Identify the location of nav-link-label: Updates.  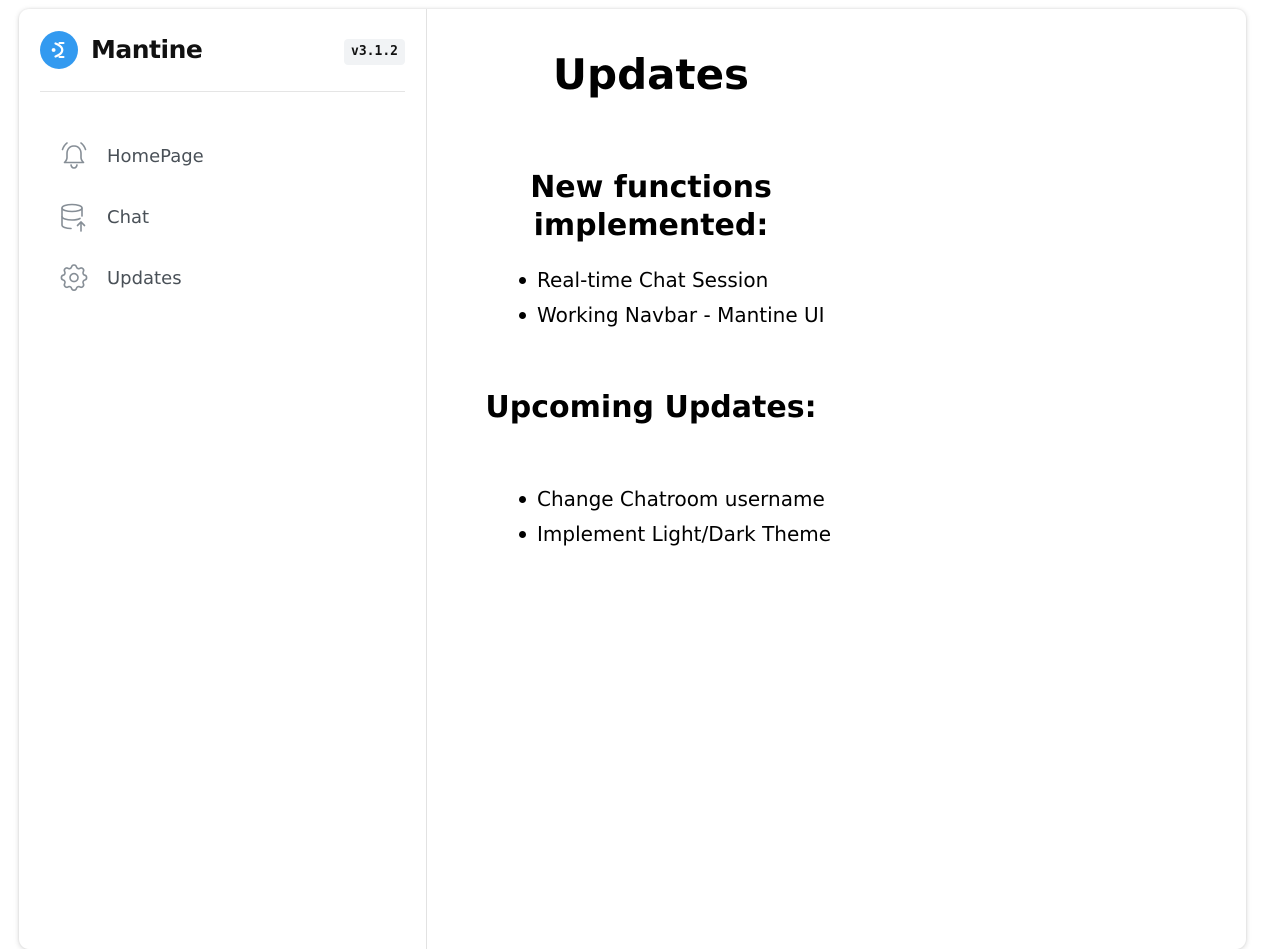
(144, 278).